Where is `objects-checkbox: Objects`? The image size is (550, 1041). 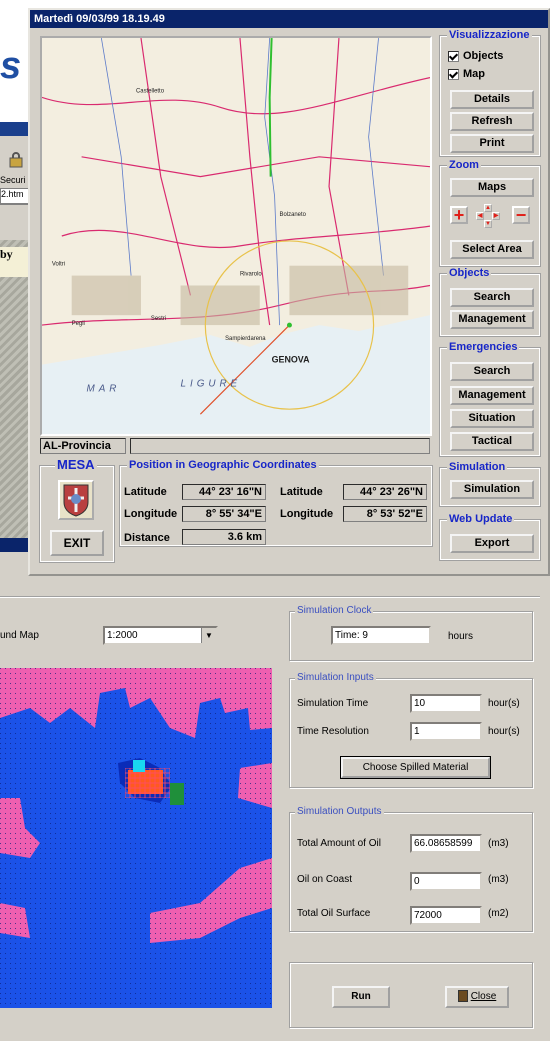 objects-checkbox: Objects is located at coordinates (475, 56).